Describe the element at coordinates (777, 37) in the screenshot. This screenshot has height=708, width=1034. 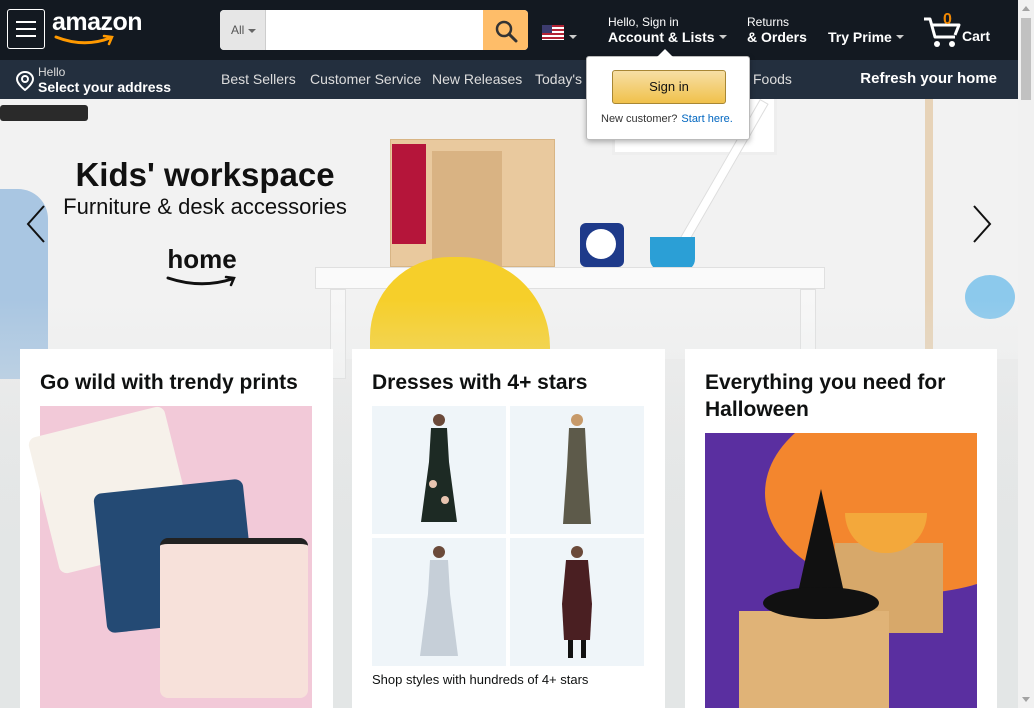
I see `orders-label: & Orders` at that location.